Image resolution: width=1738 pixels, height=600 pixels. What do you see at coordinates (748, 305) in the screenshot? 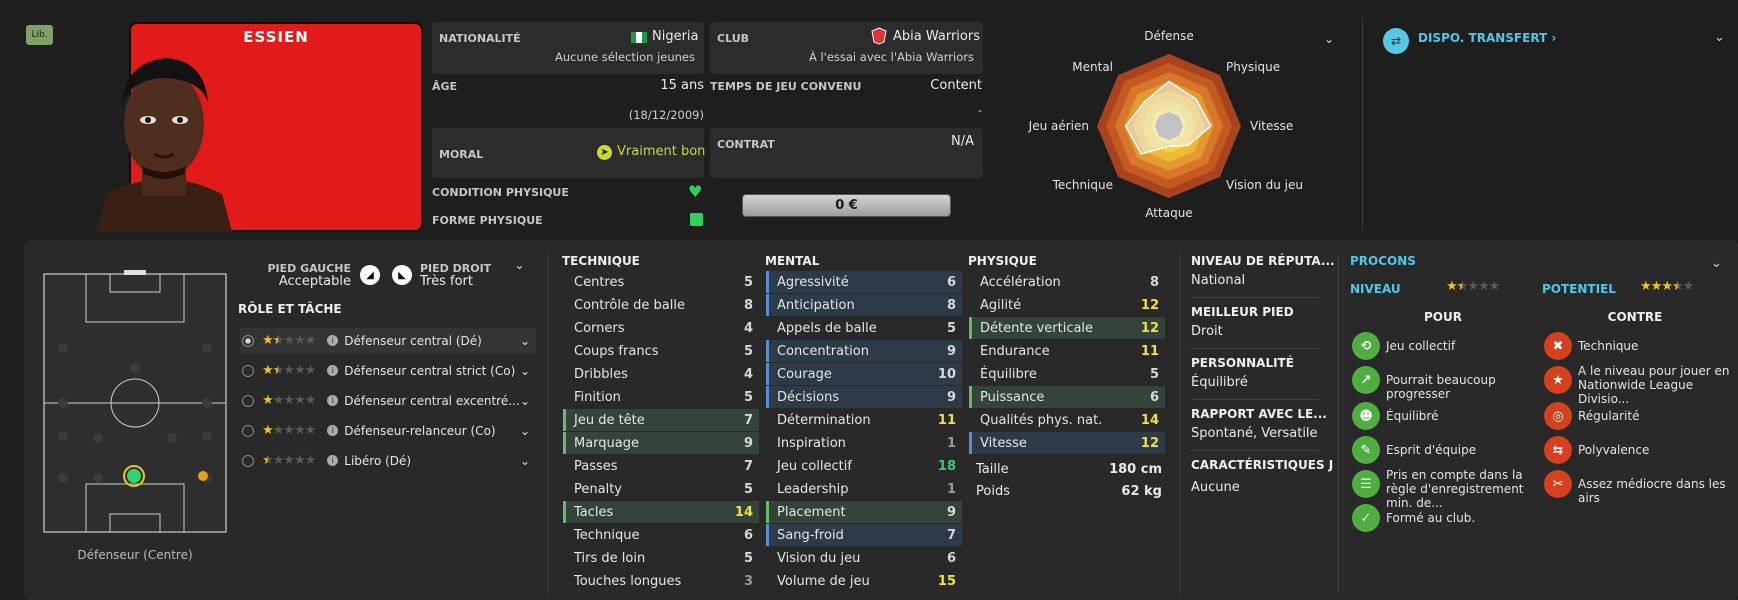
I see `attribute-value: 8` at bounding box center [748, 305].